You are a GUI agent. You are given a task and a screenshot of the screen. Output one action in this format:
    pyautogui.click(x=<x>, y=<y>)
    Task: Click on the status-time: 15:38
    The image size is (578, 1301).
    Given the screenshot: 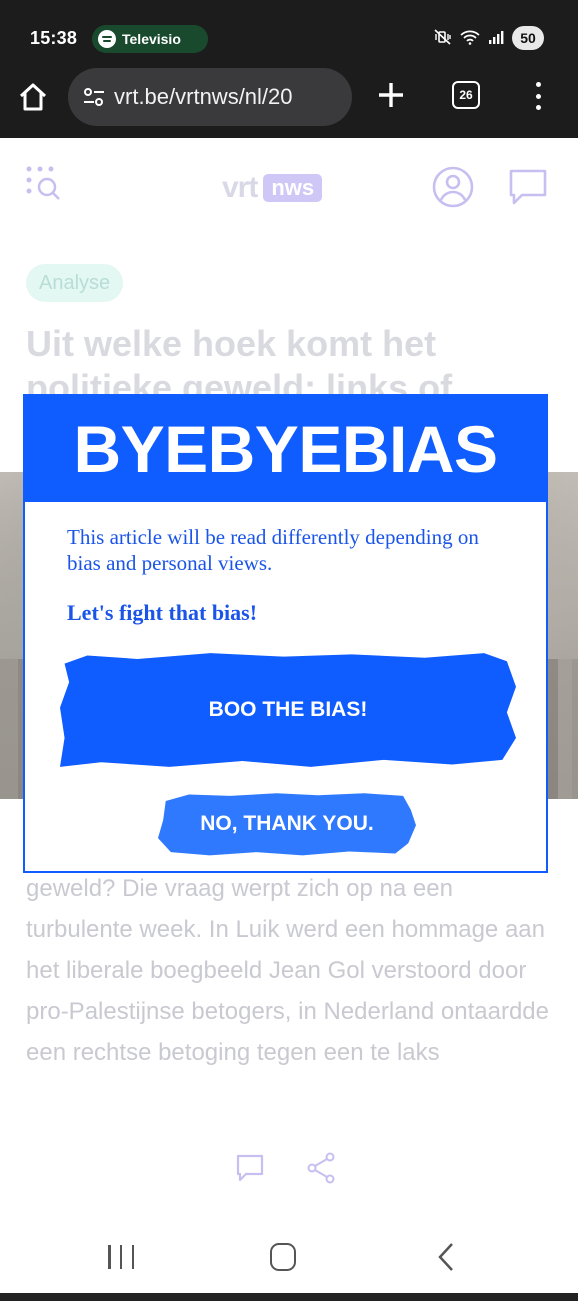 What is the action you would take?
    pyautogui.click(x=54, y=38)
    